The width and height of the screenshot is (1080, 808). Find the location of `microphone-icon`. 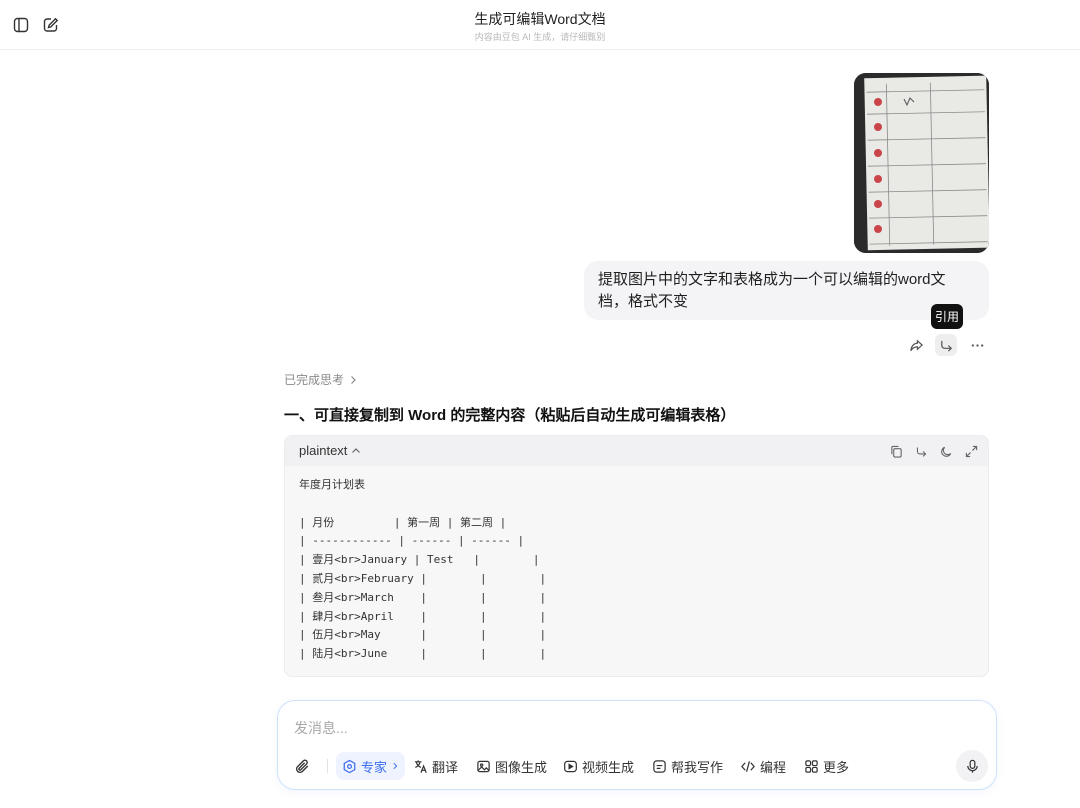

microphone-icon is located at coordinates (972, 766).